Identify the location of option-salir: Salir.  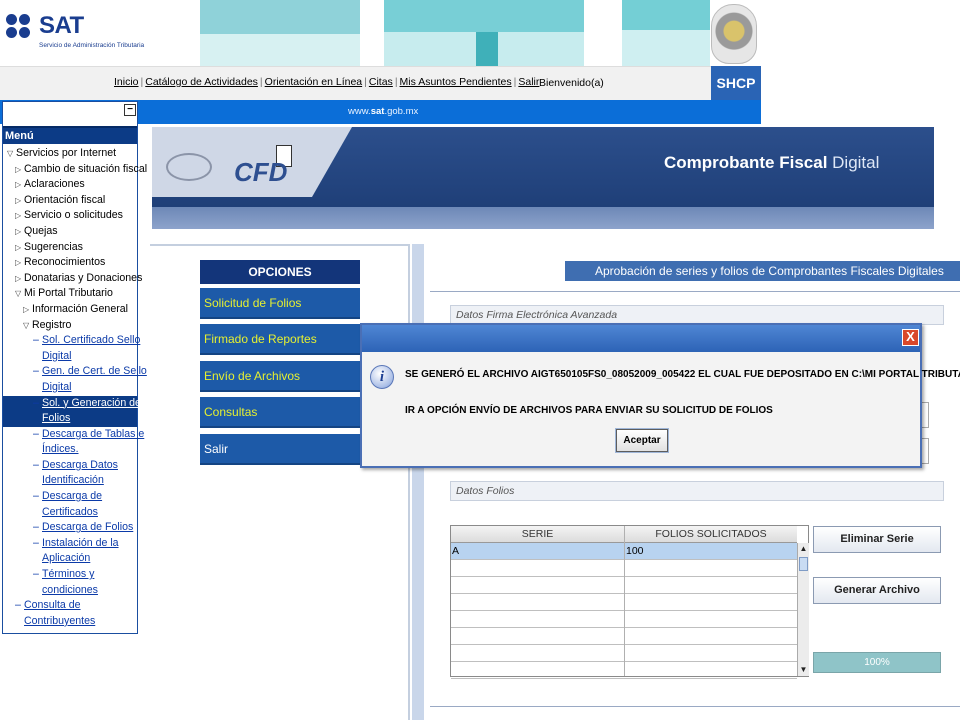
(280, 449).